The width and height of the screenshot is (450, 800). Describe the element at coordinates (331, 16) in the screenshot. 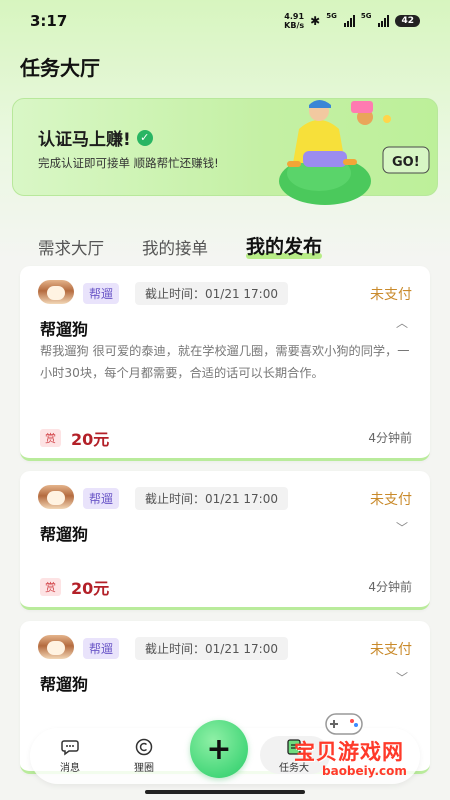

I see `sim1-label: 5G` at that location.